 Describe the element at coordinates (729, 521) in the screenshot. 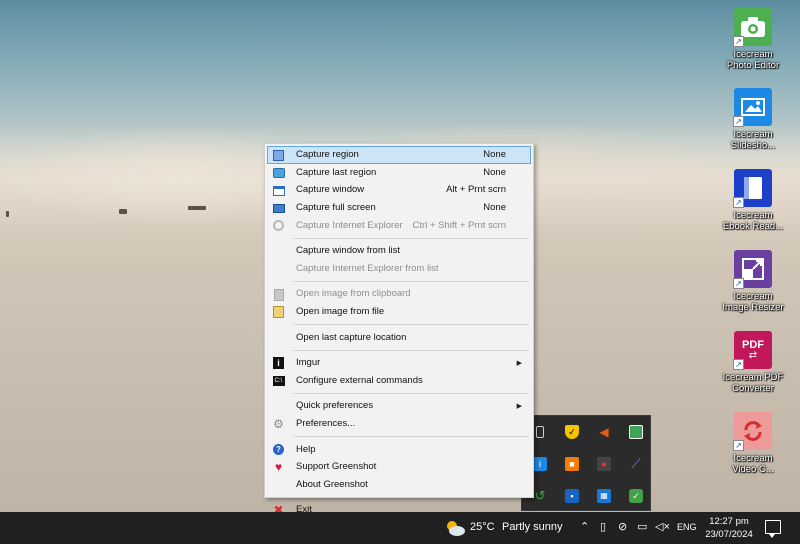

I see `clock-time: 12:27 pm` at that location.